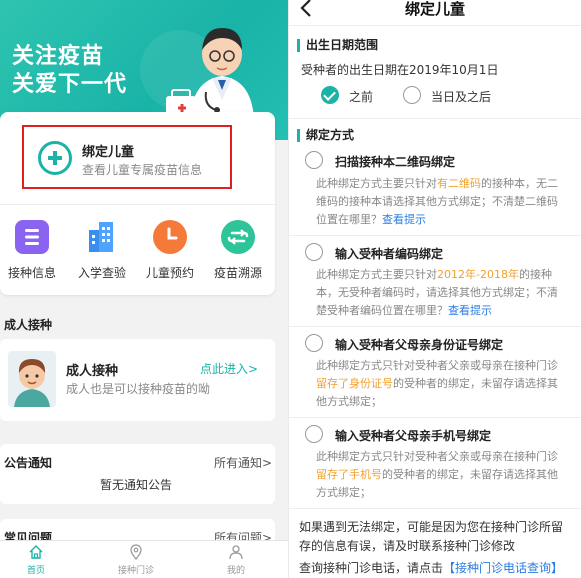  What do you see at coordinates (237, 273) in the screenshot?
I see `quick-action-label: 疫苗溯源` at bounding box center [237, 273].